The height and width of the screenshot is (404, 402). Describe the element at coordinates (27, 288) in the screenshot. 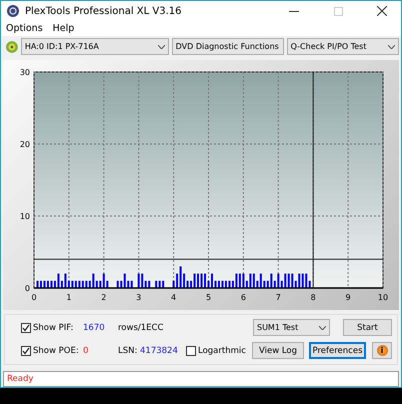

I see `y-tick-label: 0` at that location.